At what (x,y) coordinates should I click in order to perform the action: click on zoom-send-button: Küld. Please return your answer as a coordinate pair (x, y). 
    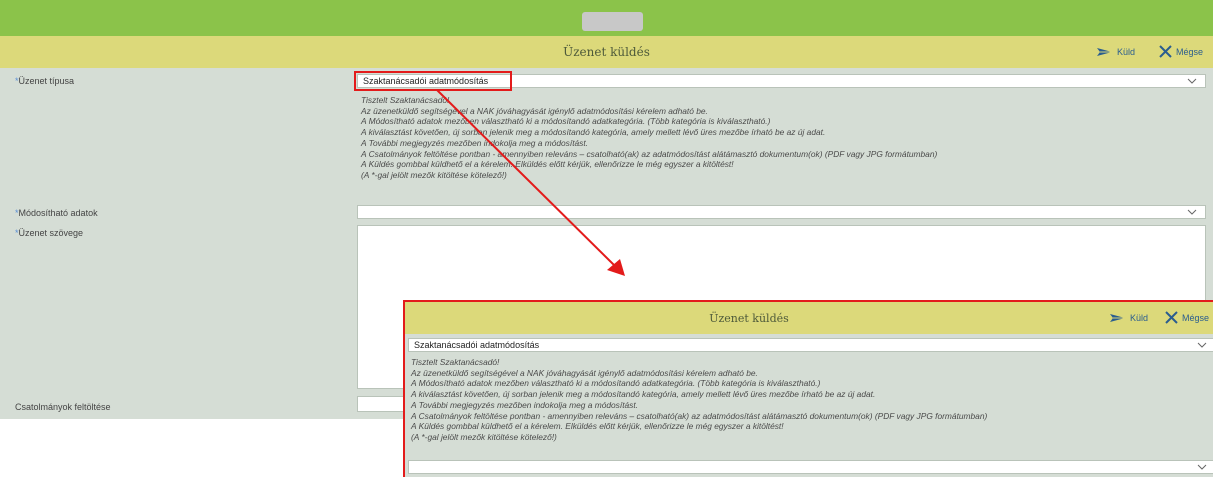
    Looking at the image, I should click on (1129, 318).